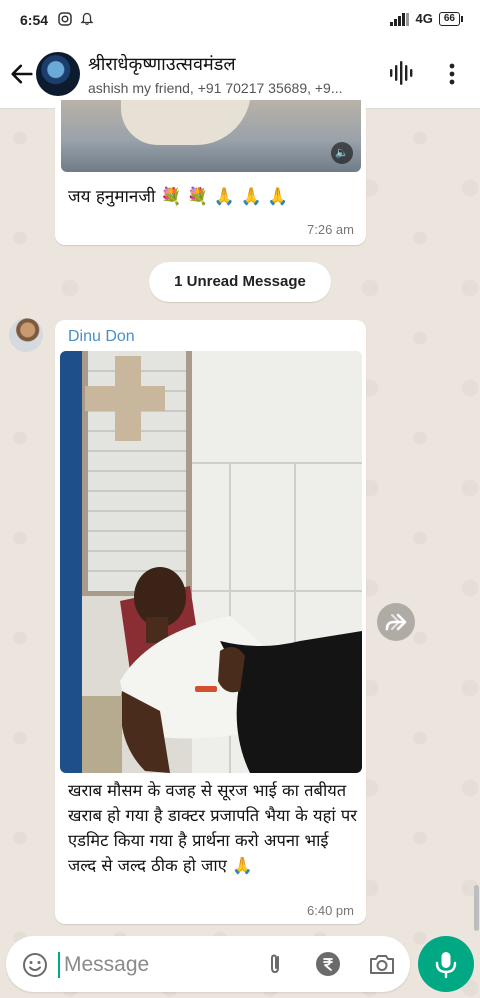 Image resolution: width=480 pixels, height=998 pixels. What do you see at coordinates (34, 20) in the screenshot?
I see `status-time: 6:54` at bounding box center [34, 20].